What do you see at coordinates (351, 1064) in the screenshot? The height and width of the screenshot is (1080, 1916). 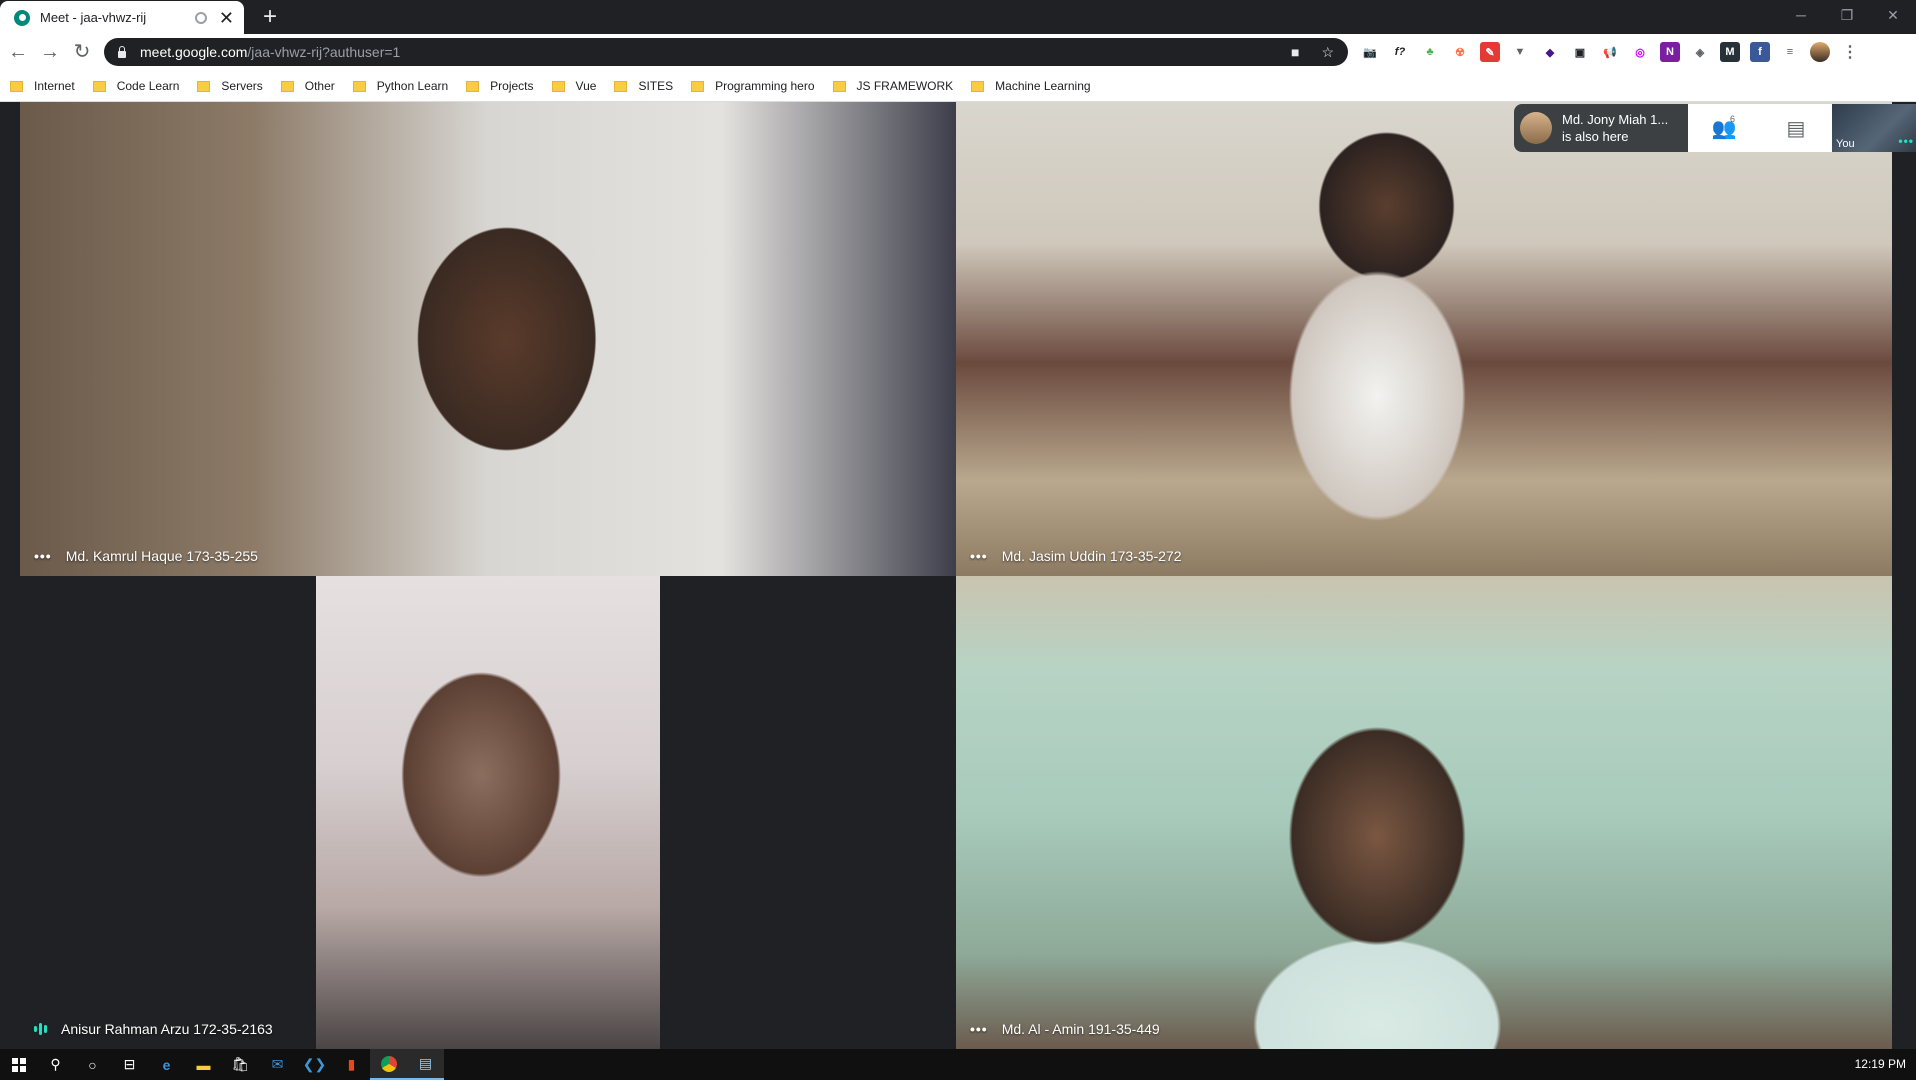 I see `office-icon: ▮` at bounding box center [351, 1064].